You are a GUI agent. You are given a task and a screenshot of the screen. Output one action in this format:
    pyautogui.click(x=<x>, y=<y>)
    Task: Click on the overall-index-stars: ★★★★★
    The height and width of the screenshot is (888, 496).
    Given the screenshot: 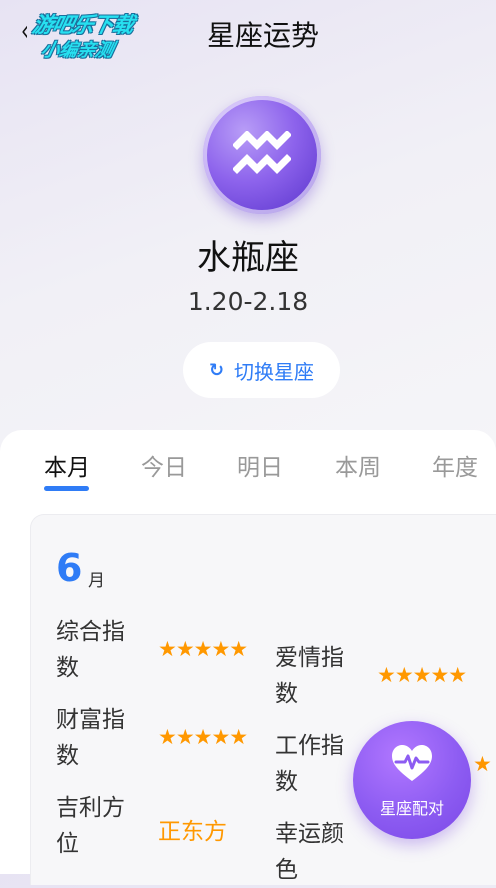 What is the action you would take?
    pyautogui.click(x=203, y=649)
    